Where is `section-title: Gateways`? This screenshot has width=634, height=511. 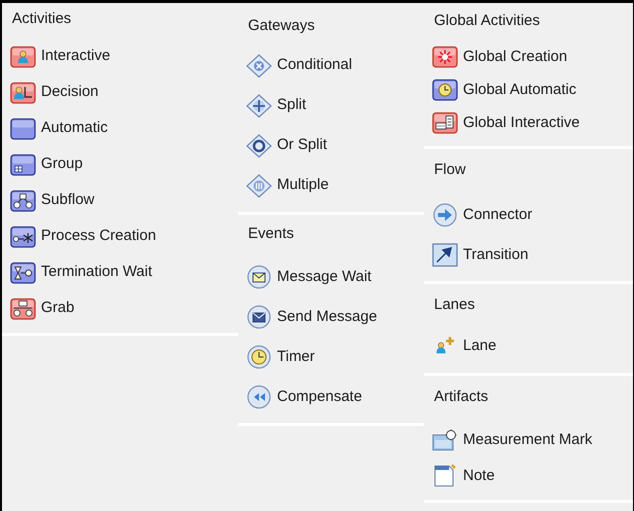 section-title: Gateways is located at coordinates (281, 25).